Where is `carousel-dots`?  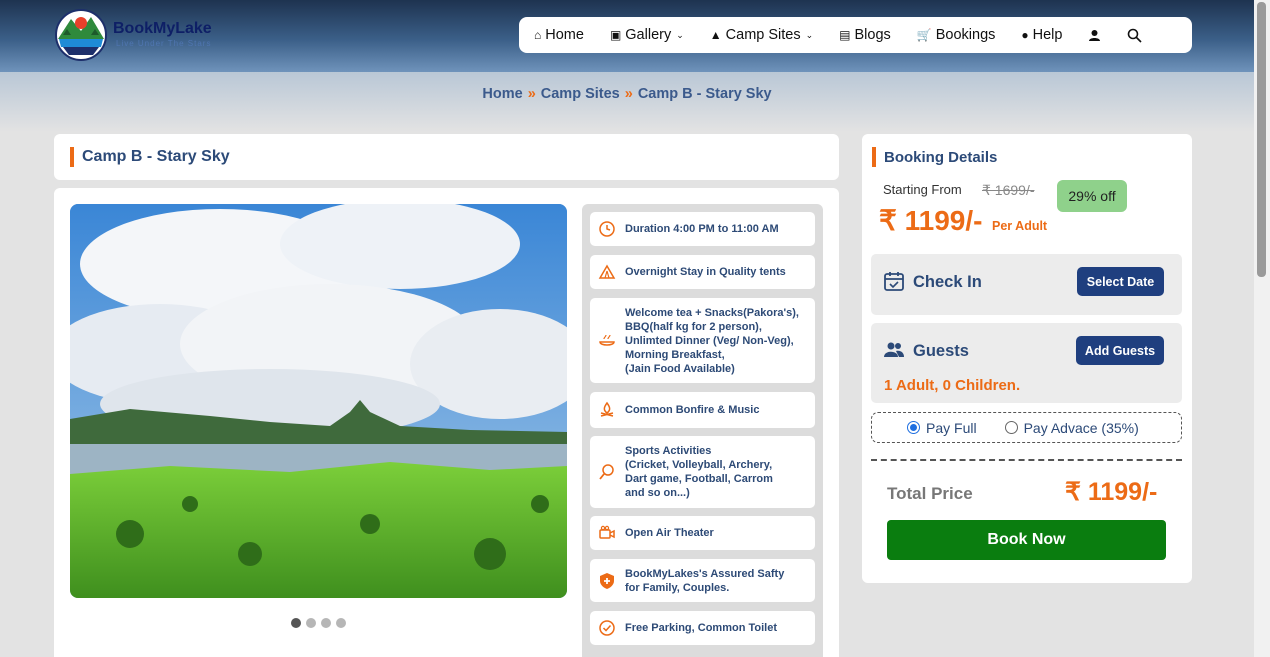 carousel-dots is located at coordinates (321, 623).